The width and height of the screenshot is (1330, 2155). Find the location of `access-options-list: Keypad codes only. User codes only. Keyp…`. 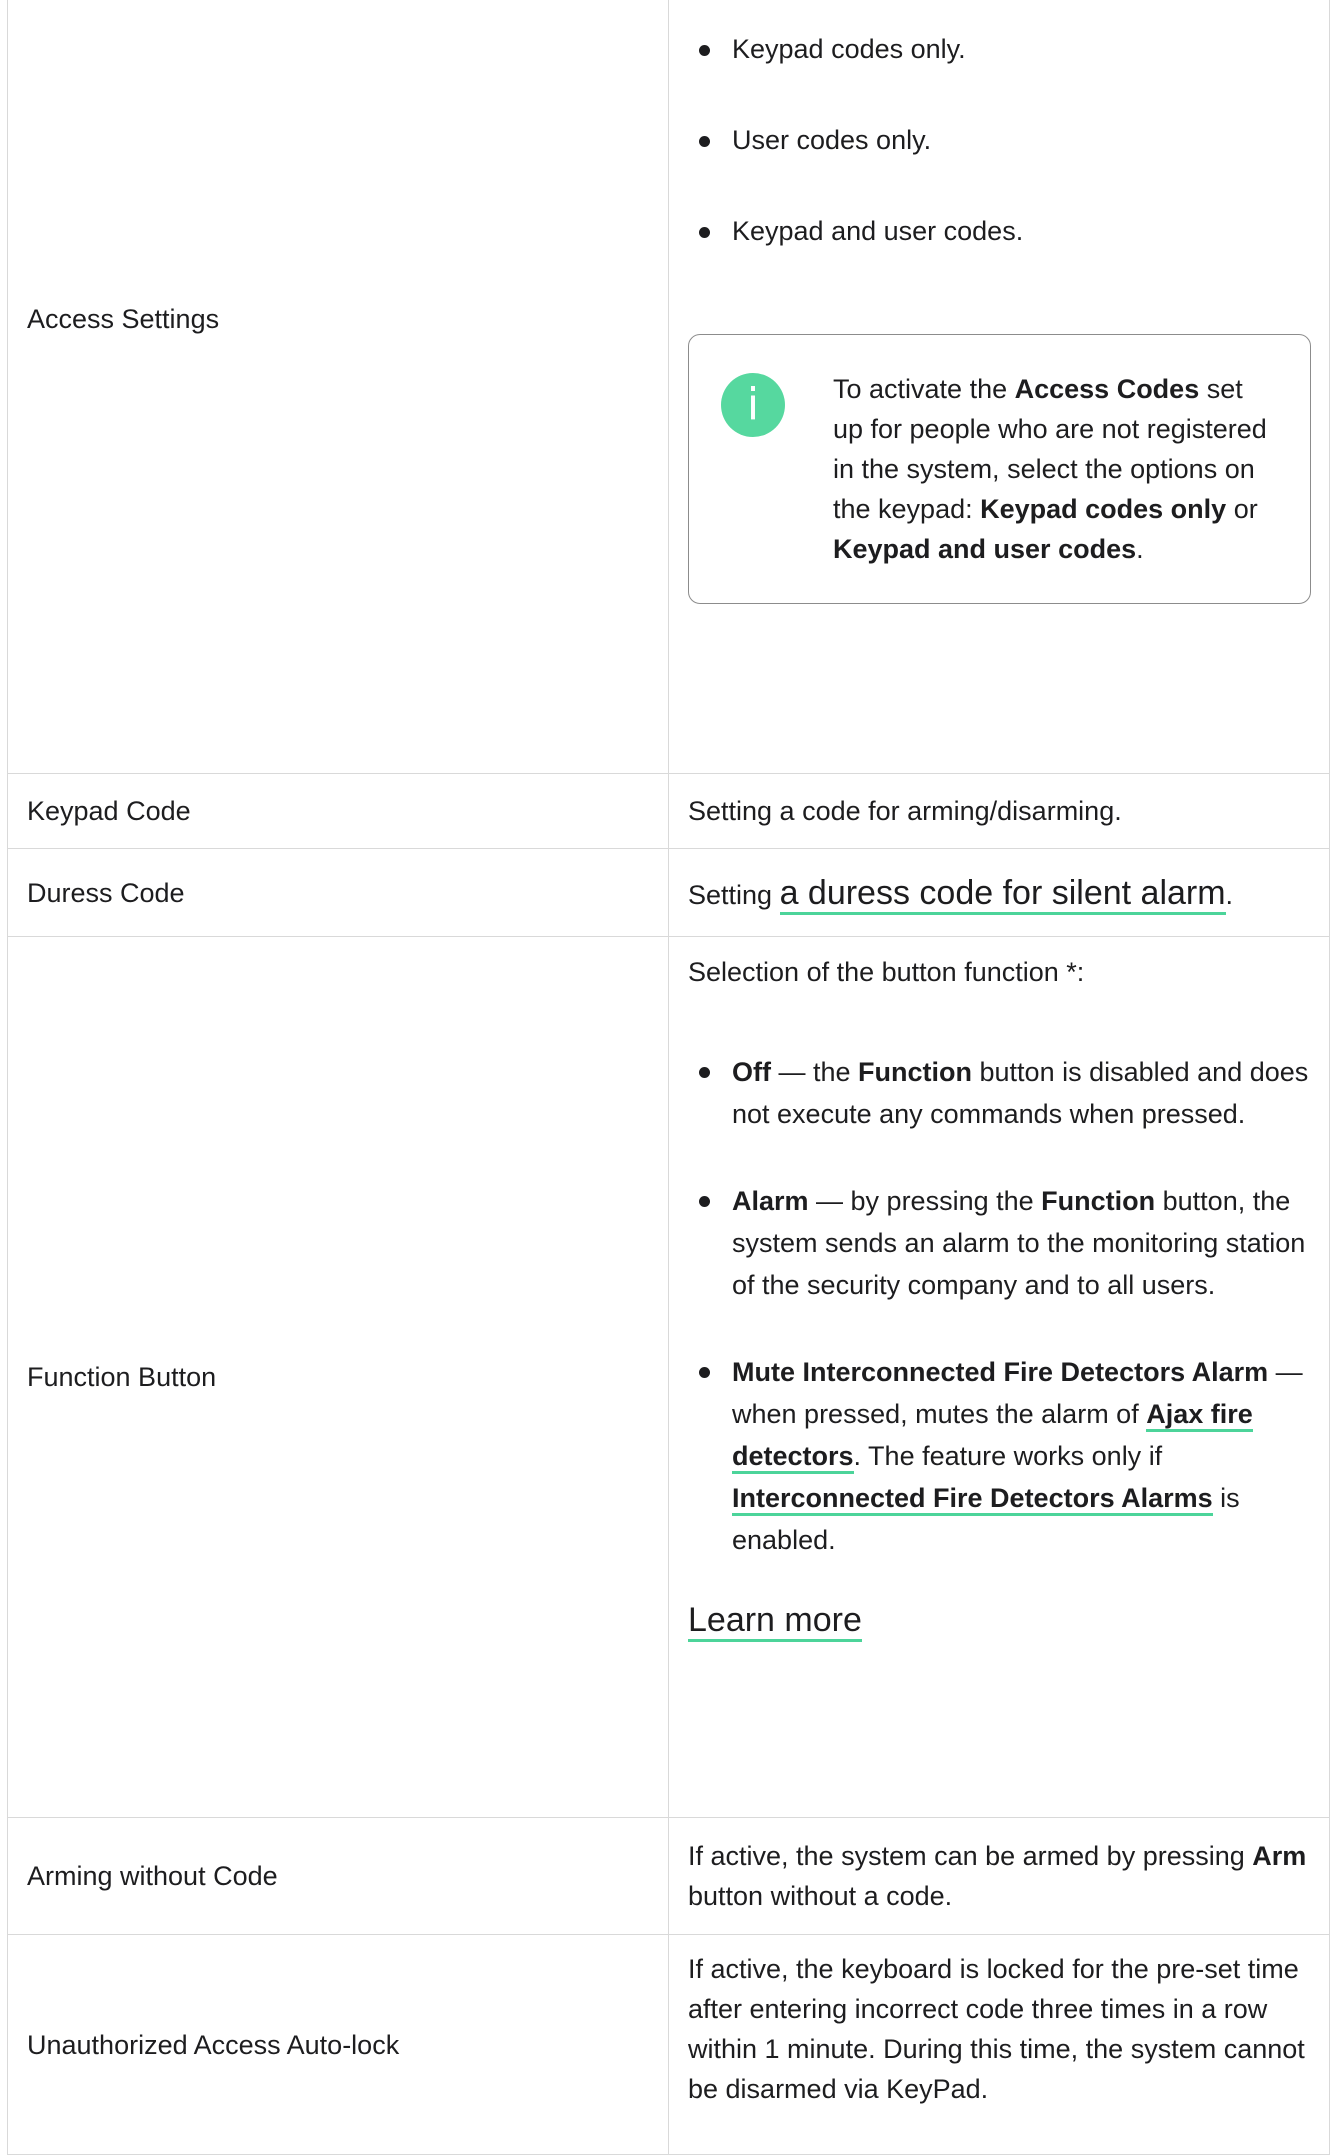

access-options-list: Keypad codes only. User codes only. Keyp… is located at coordinates (1004, 140).